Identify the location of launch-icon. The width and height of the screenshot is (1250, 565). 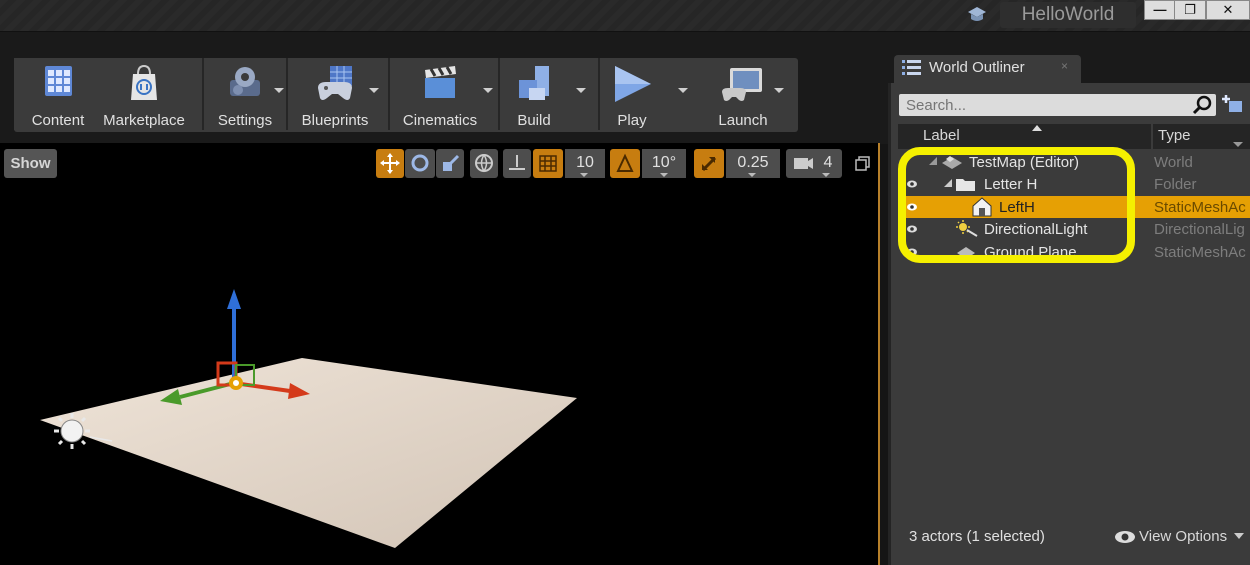
(742, 84).